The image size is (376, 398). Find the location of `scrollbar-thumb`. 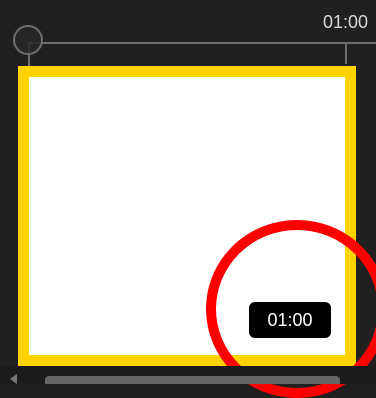

scrollbar-thumb is located at coordinates (192, 380).